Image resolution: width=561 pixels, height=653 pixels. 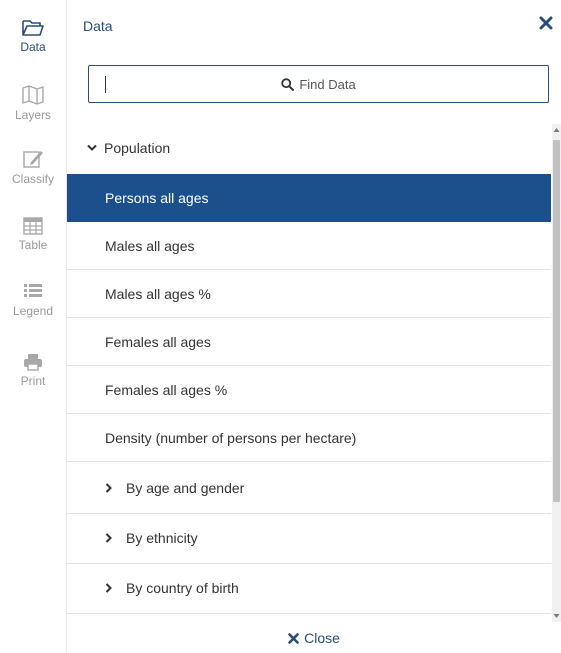 What do you see at coordinates (33, 226) in the screenshot?
I see `table-icon` at bounding box center [33, 226].